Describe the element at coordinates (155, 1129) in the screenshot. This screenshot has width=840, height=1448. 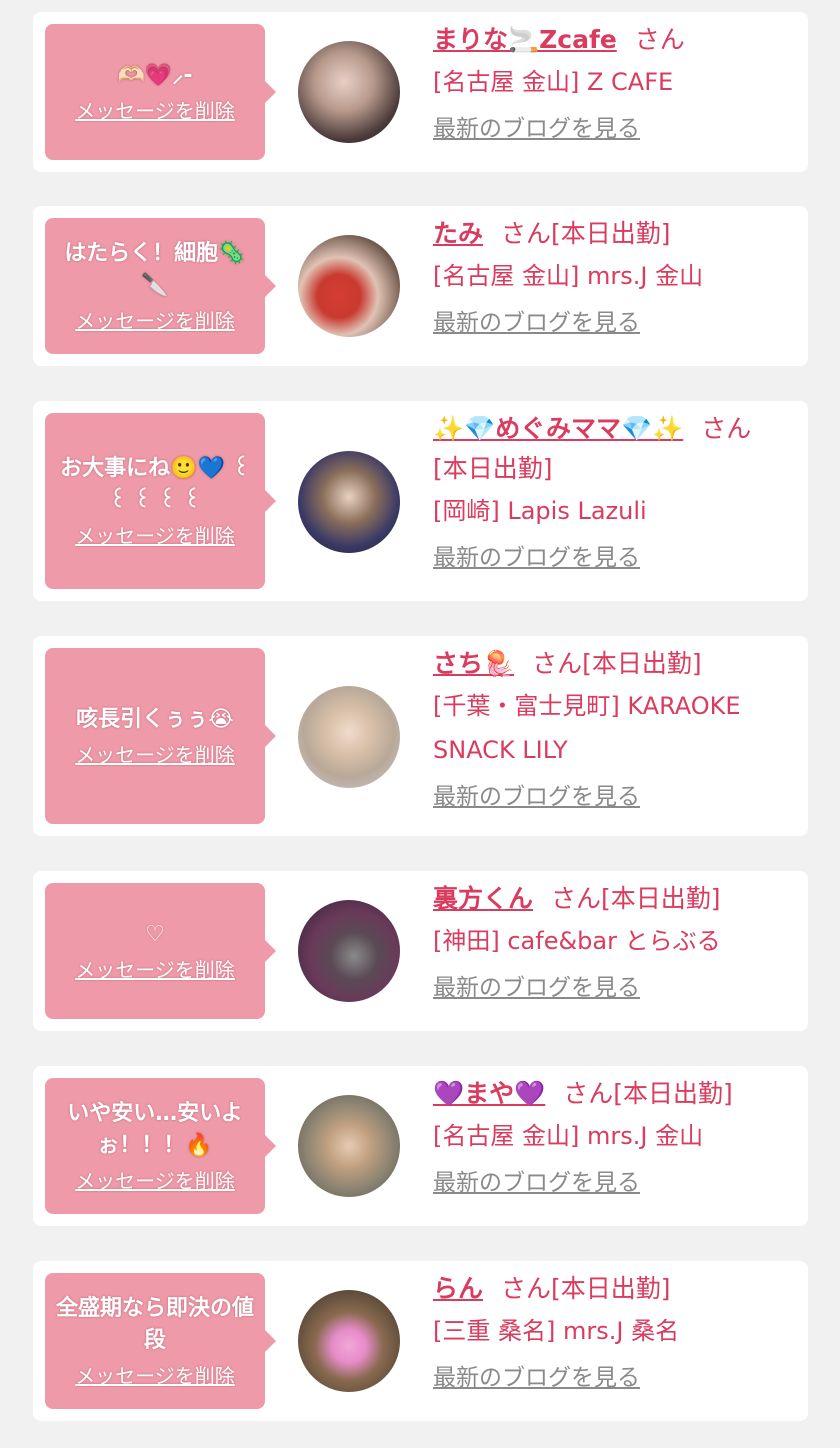
I see `message-text: いや安い…安いよぉ！！！🔥` at that location.